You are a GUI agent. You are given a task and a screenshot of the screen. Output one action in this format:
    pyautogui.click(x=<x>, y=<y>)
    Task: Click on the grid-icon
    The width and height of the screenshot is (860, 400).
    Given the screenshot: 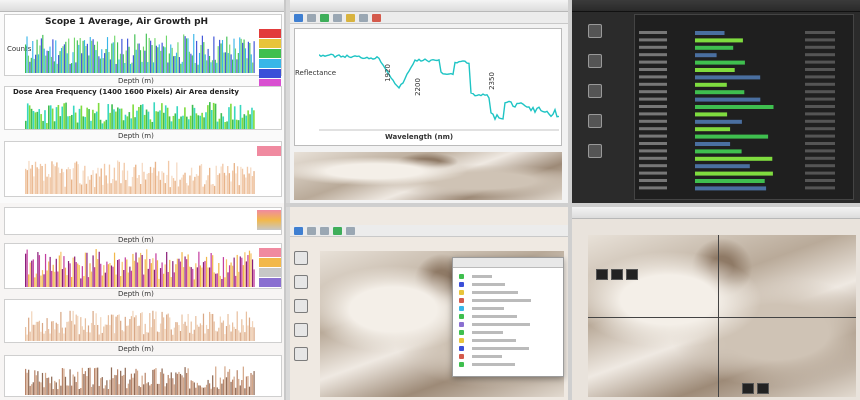 What is the action you would take?
    pyautogui.click(x=324, y=231)
    